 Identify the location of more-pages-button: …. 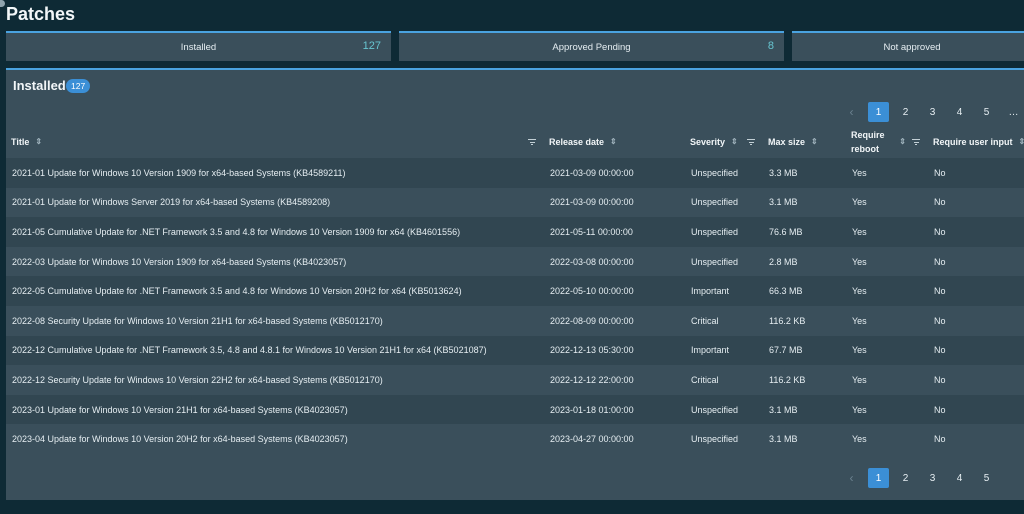
(1013, 112).